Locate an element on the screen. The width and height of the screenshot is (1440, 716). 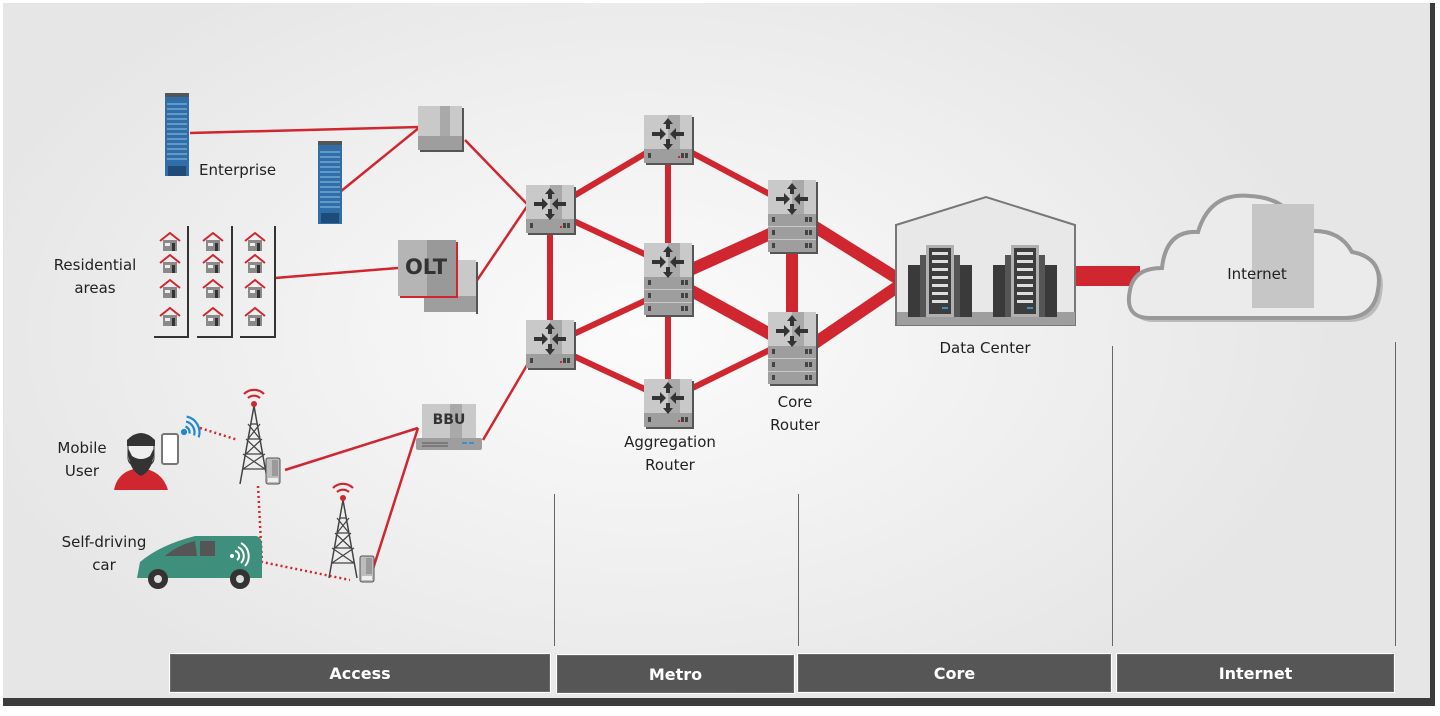
divider-internet-end is located at coordinates (1395, 494).